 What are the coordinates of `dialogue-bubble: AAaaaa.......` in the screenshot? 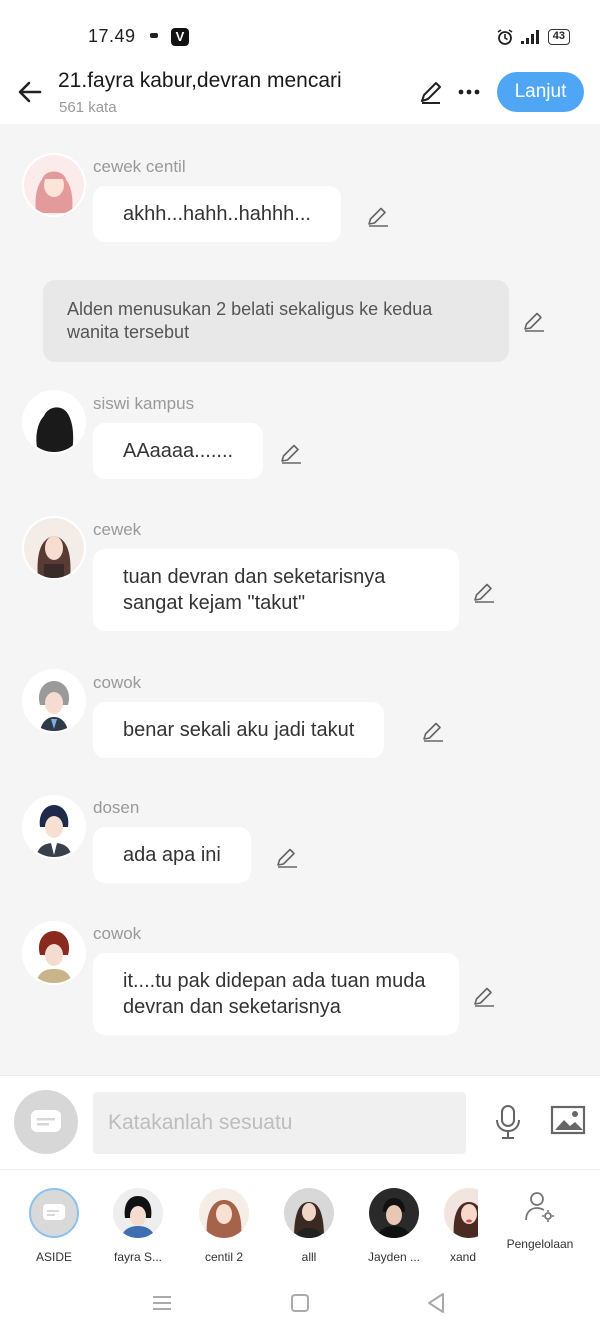 It's located at (178, 451).